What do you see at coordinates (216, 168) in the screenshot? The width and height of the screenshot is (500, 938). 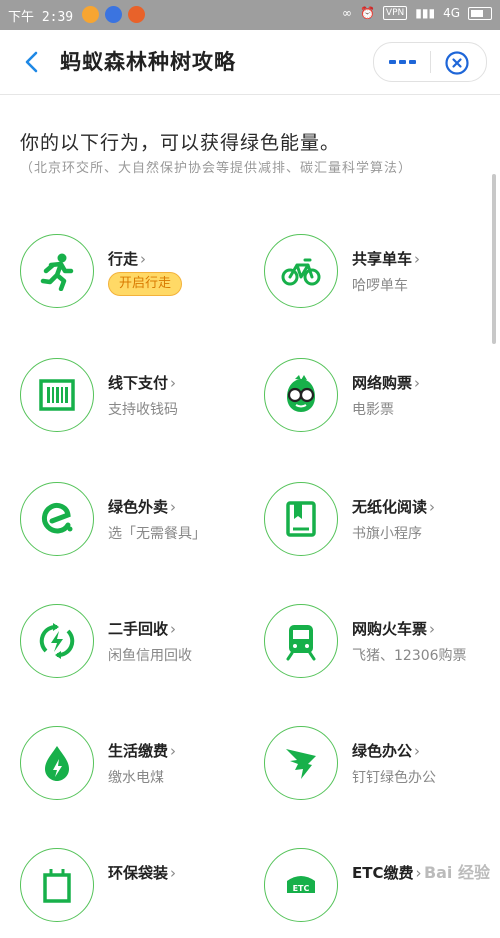 I see `intro-note: （北京环交所、大自然保护协会等提供减排、碳汇量科学算法）` at bounding box center [216, 168].